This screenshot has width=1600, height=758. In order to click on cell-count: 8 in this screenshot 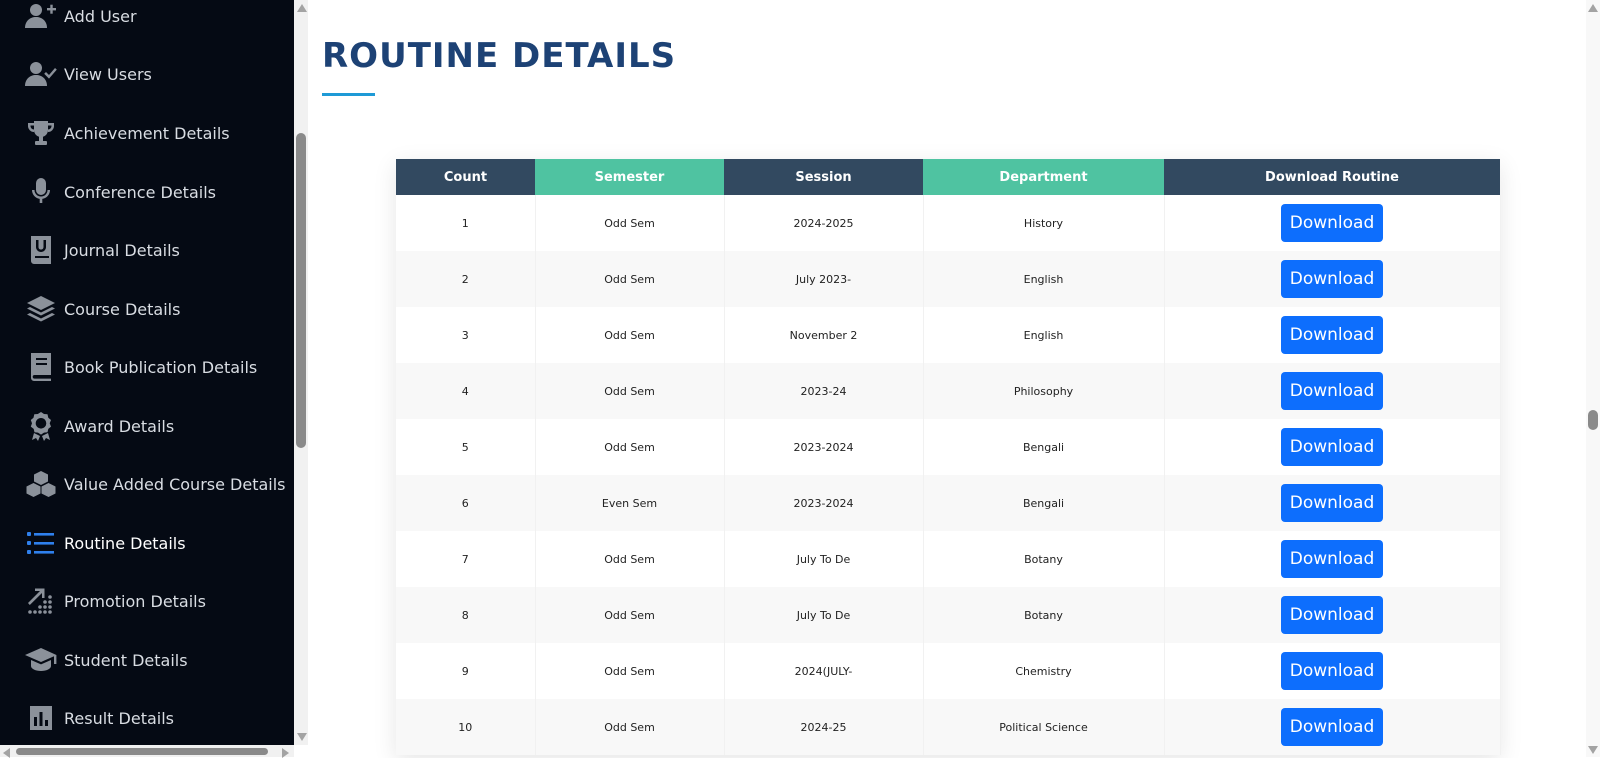, I will do `click(466, 615)`.